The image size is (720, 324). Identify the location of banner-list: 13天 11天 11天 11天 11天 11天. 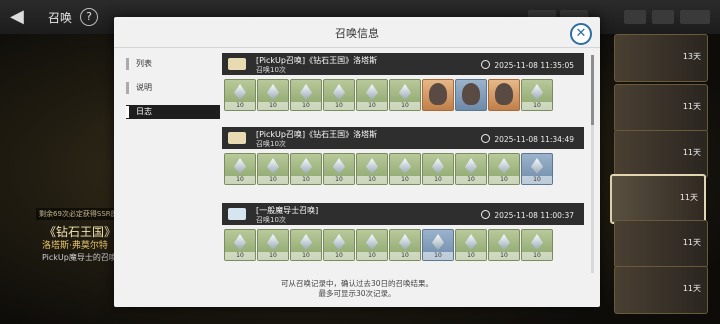
(663, 179).